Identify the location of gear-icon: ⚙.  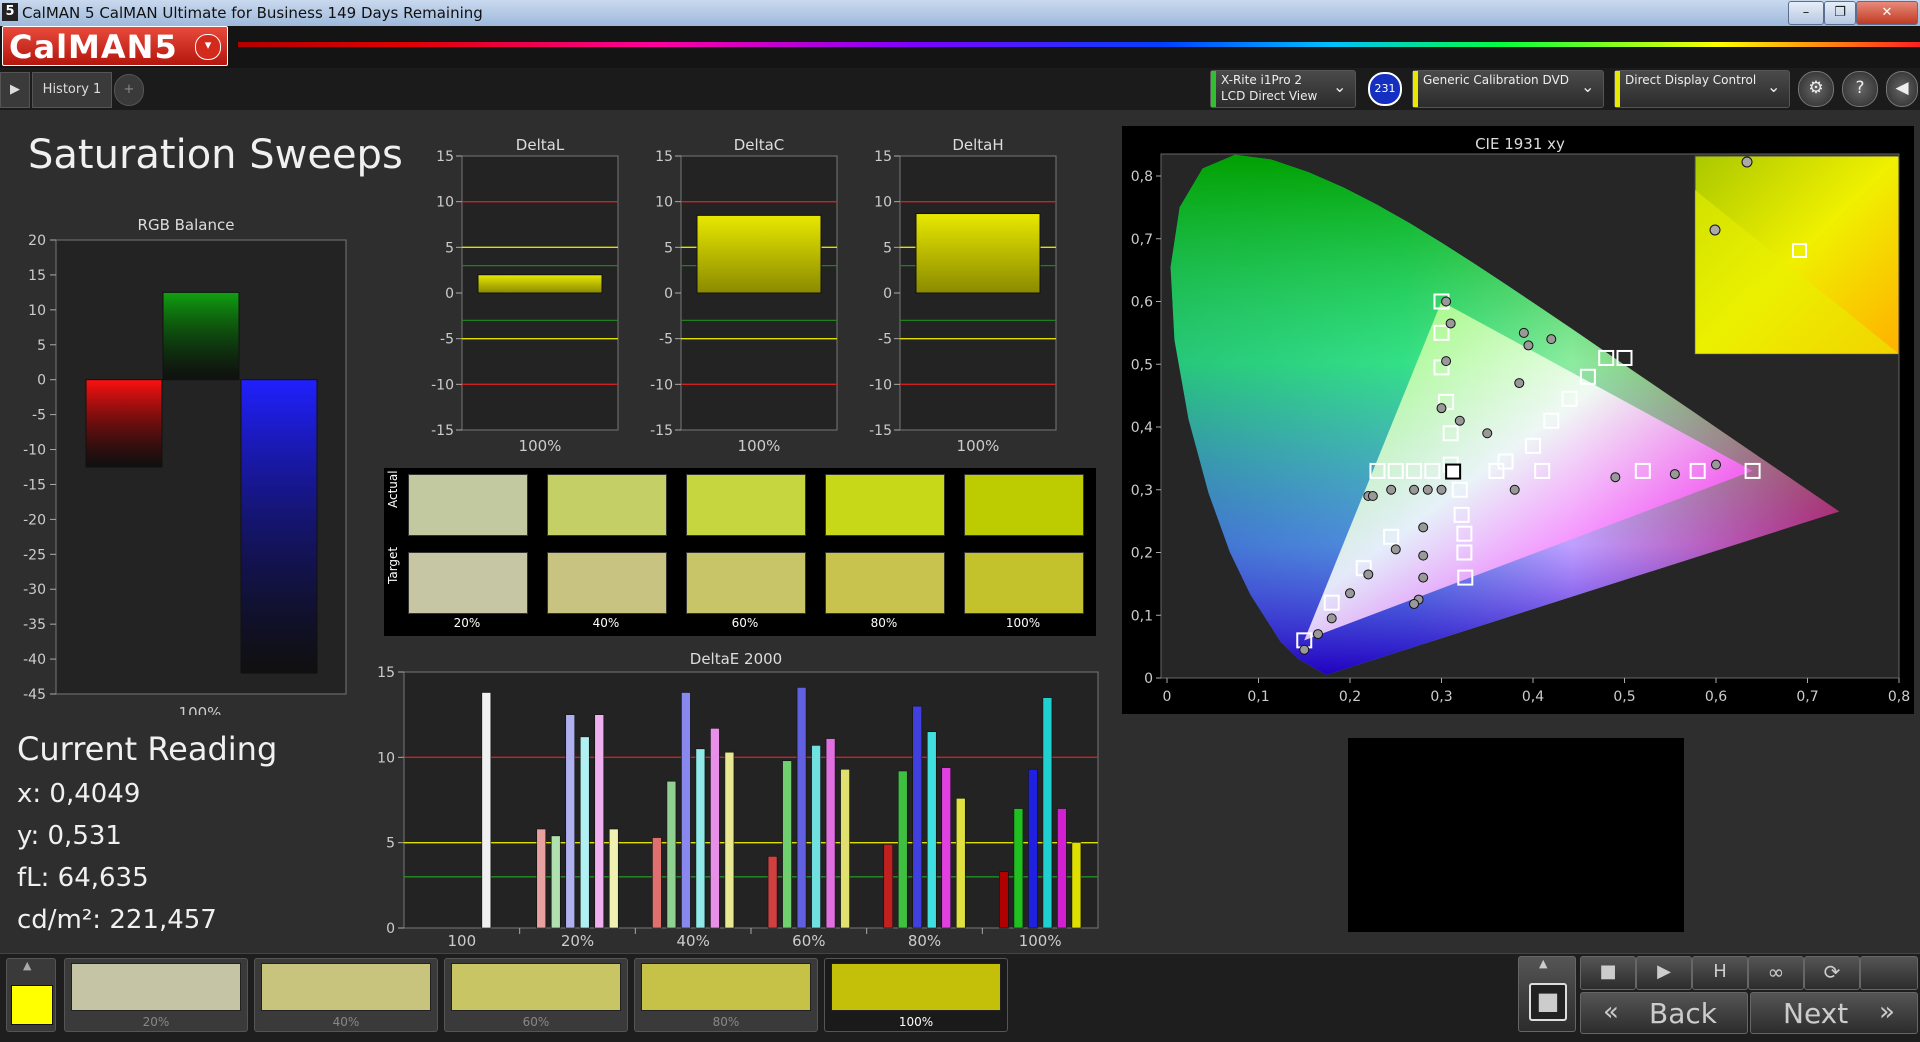
(1816, 89).